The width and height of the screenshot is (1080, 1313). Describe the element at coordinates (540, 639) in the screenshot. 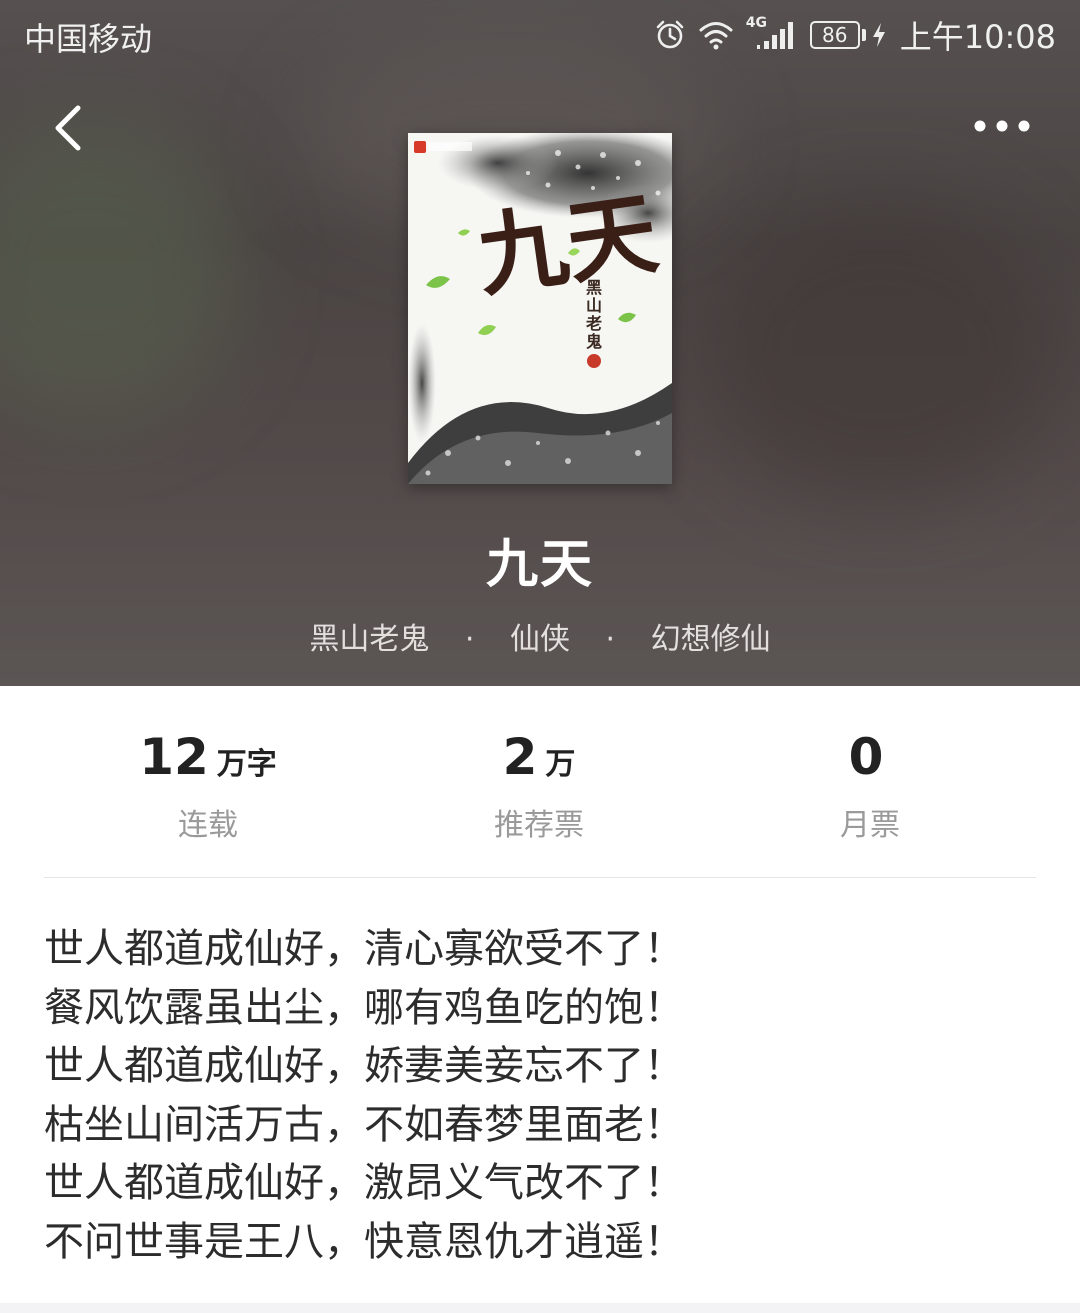

I see `book-category: 仙侠` at that location.